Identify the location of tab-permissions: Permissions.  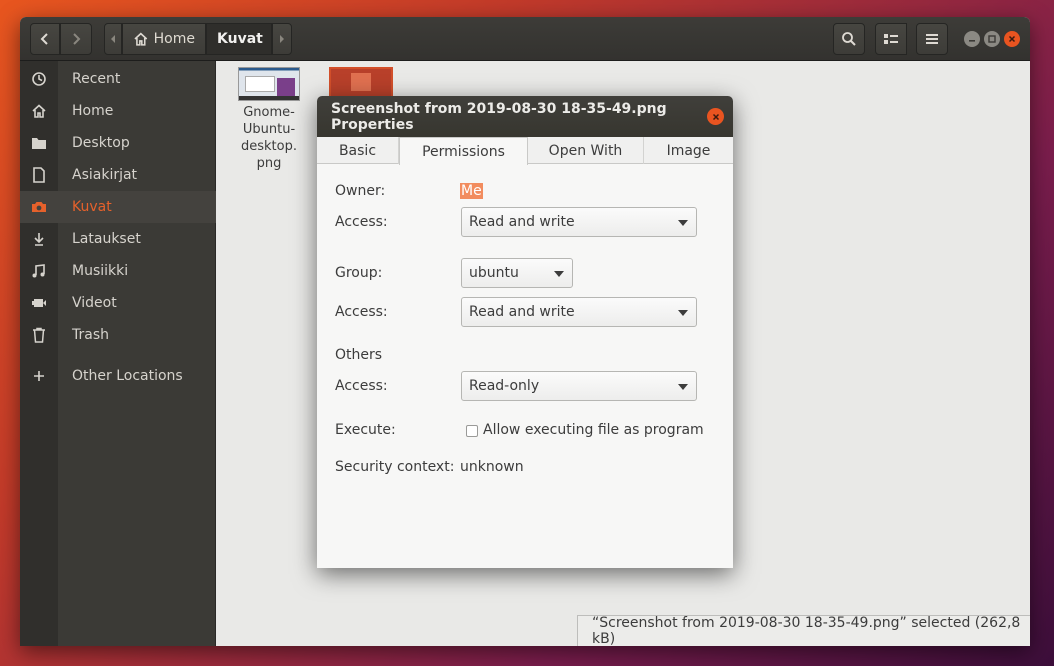
(463, 151).